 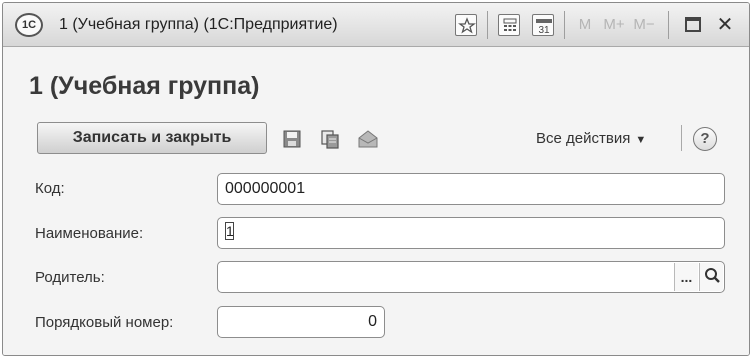 What do you see at coordinates (471, 233) in the screenshot?
I see `name-field: 1` at bounding box center [471, 233].